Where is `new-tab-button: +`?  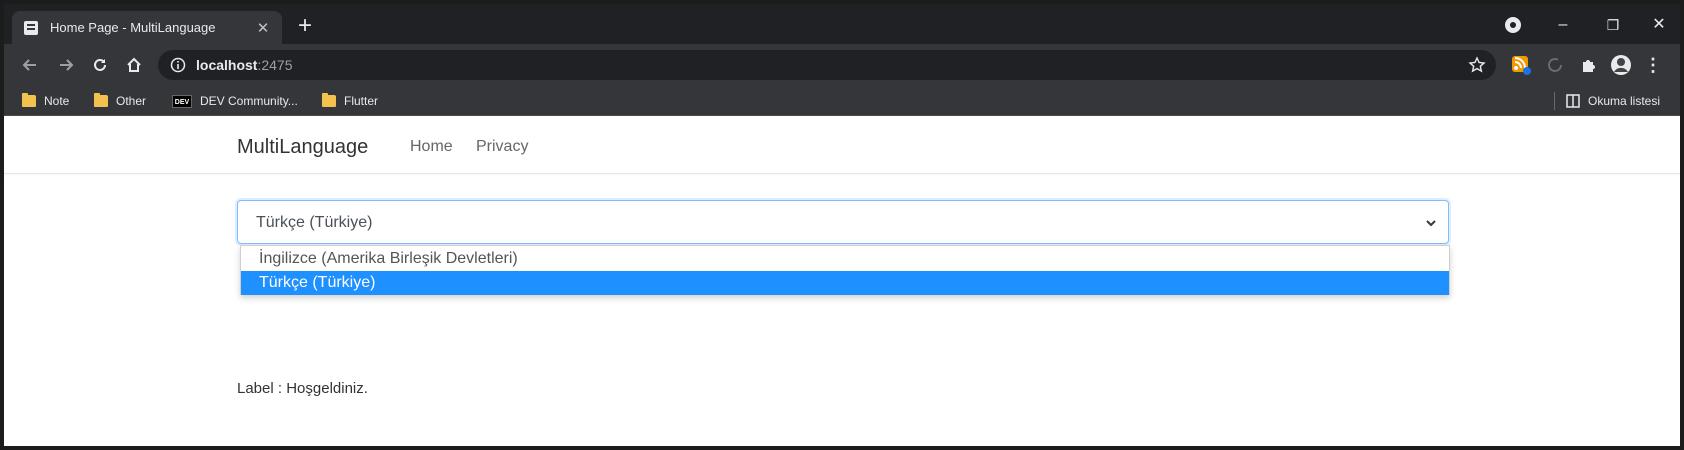 new-tab-button: + is located at coordinates (305, 26).